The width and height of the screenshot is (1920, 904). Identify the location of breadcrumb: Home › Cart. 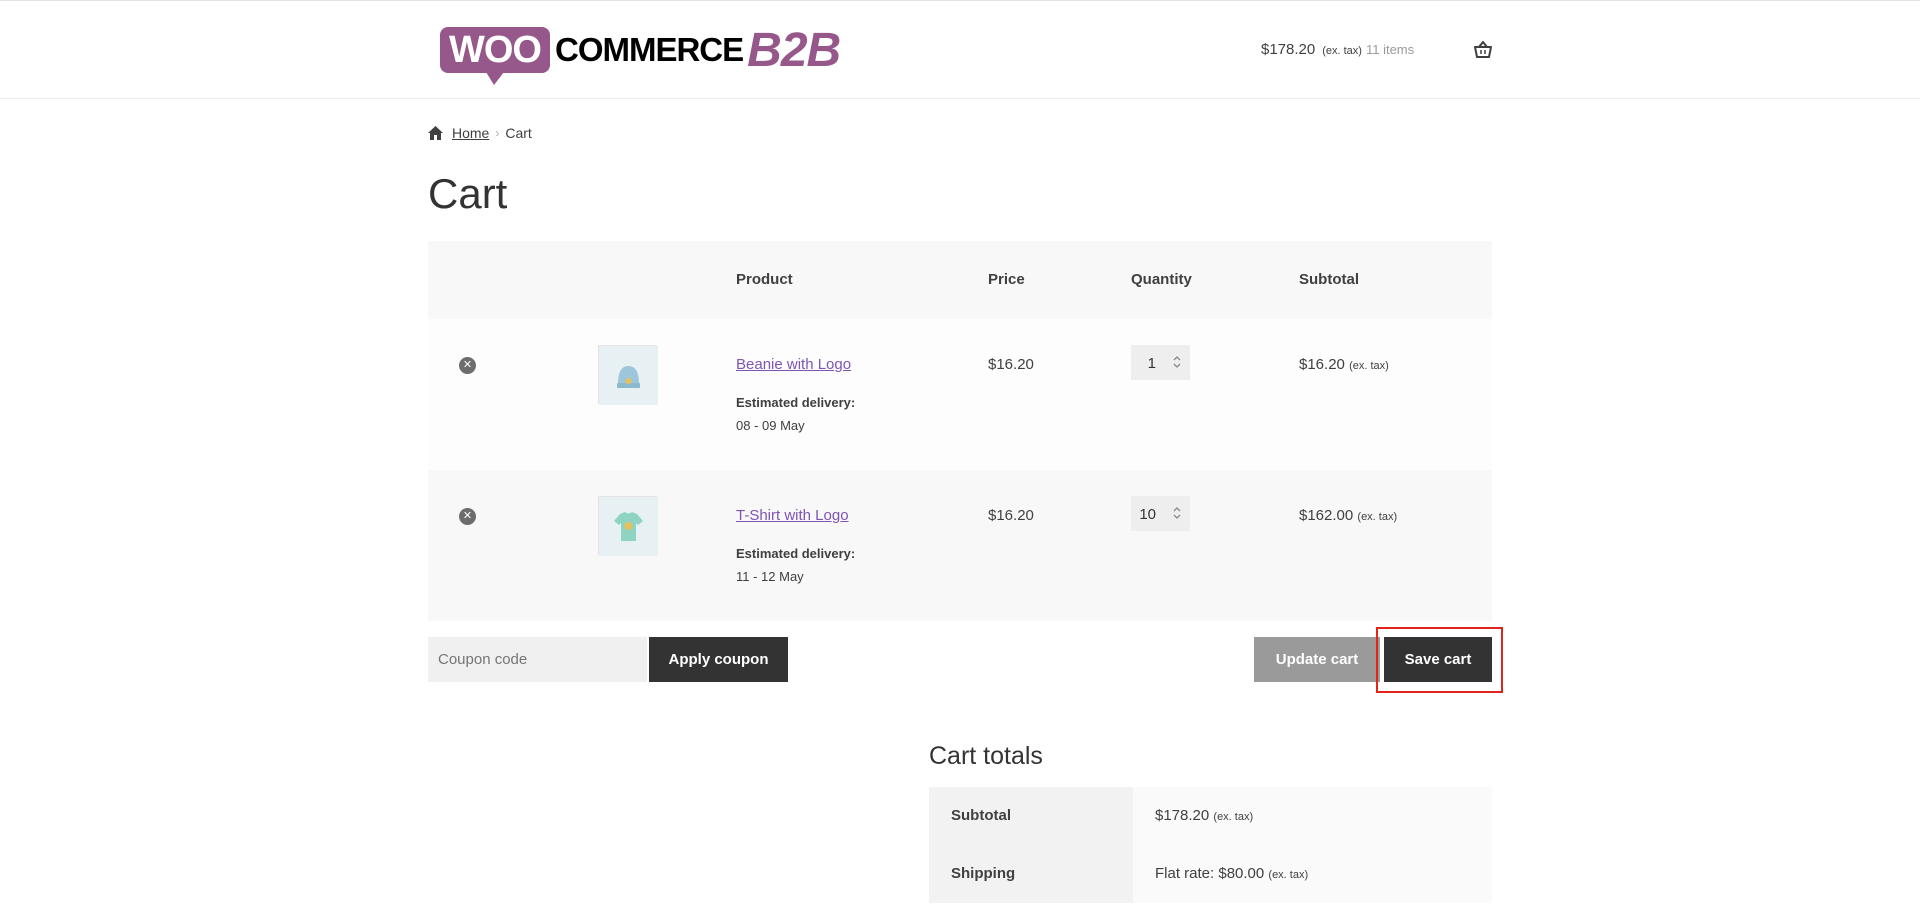
(480, 133).